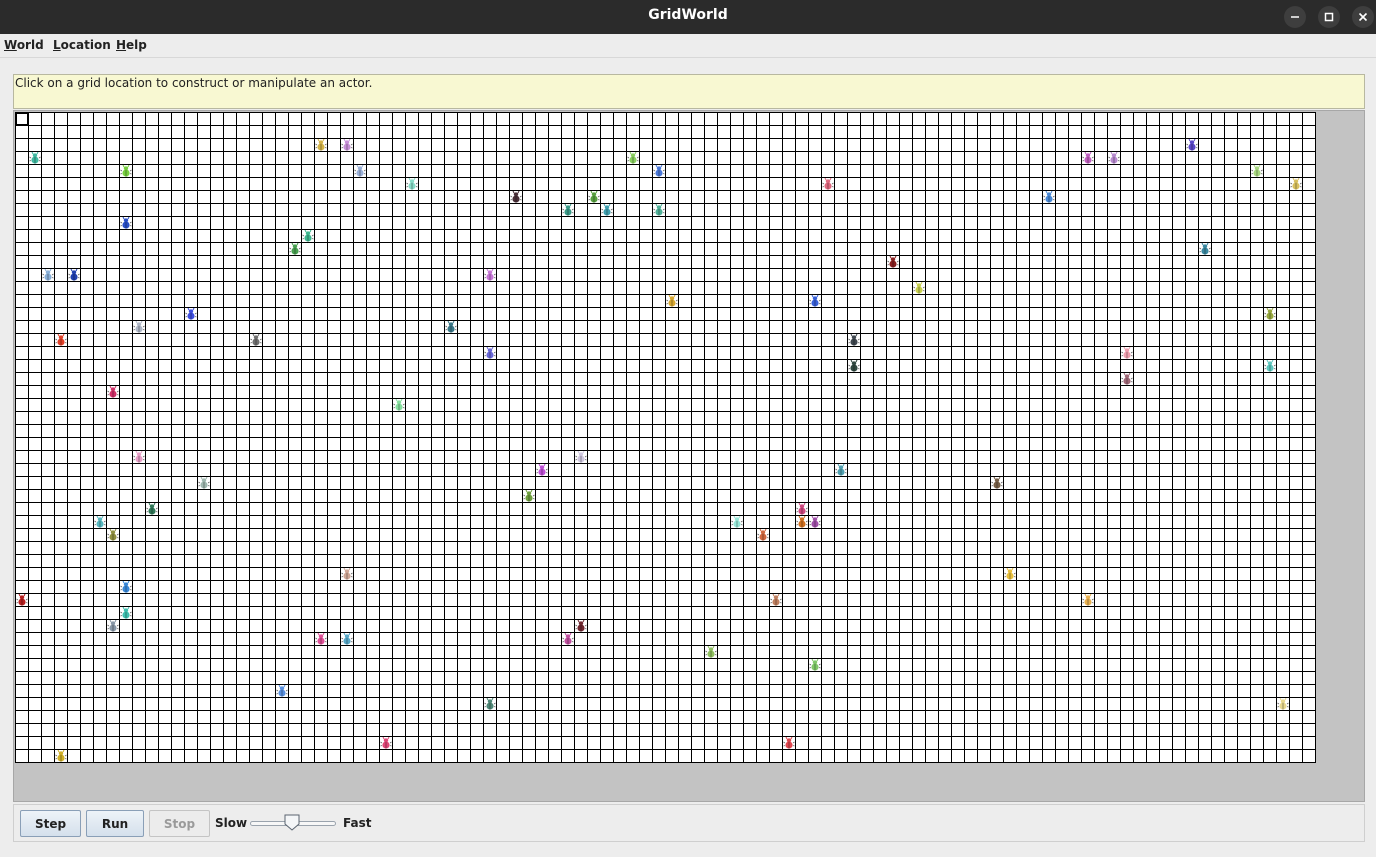 The width and height of the screenshot is (1376, 857). I want to click on speed-slider, so click(293, 823).